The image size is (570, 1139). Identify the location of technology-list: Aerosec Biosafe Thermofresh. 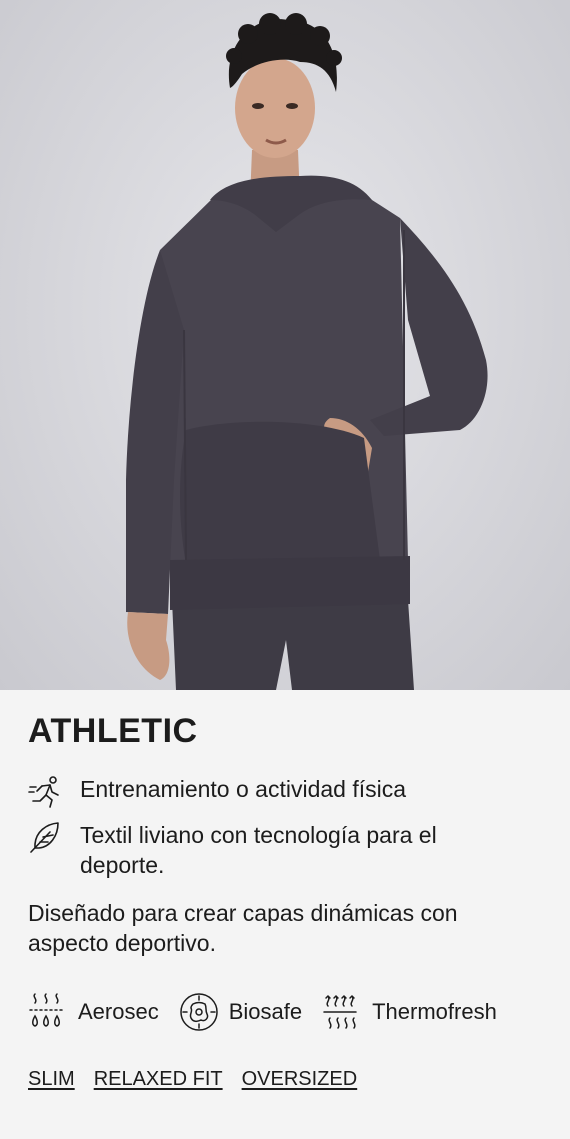
(272, 1012).